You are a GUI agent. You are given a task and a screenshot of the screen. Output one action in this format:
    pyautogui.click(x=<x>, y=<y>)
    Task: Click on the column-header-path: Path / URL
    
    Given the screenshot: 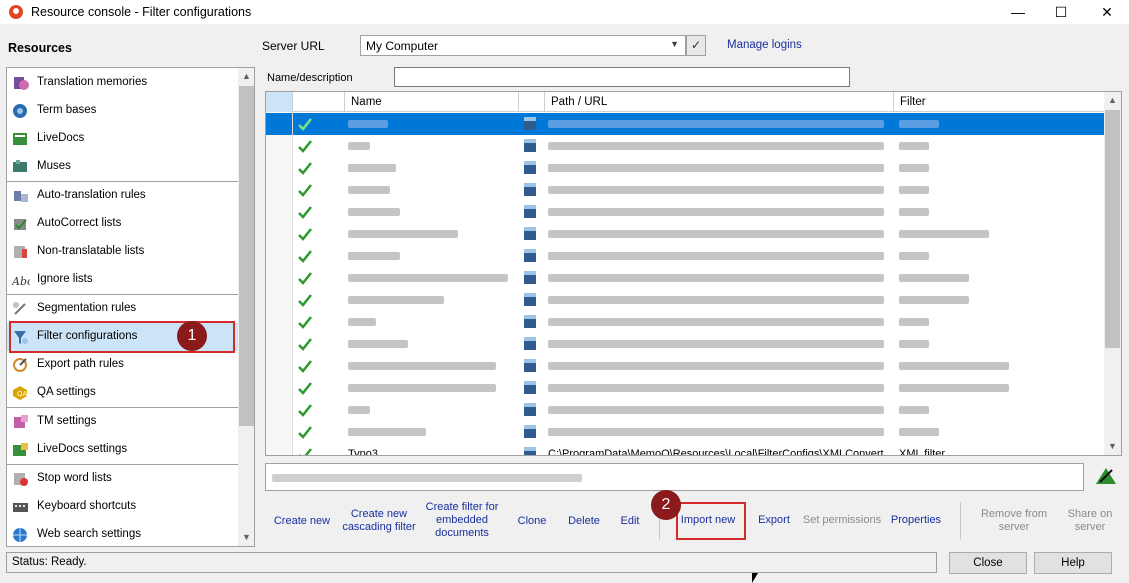 What is the action you would take?
    pyautogui.click(x=719, y=102)
    